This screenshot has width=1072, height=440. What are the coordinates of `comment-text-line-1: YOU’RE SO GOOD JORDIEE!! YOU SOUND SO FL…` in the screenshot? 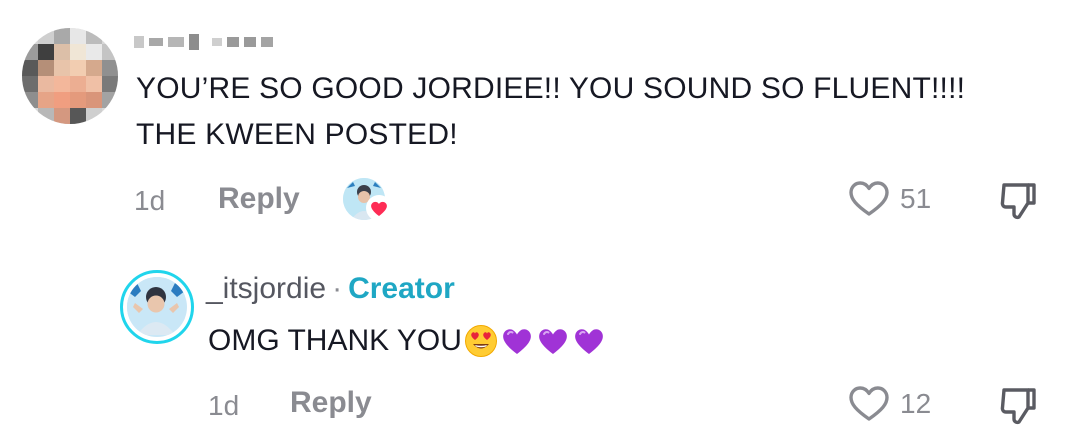 It's located at (551, 88).